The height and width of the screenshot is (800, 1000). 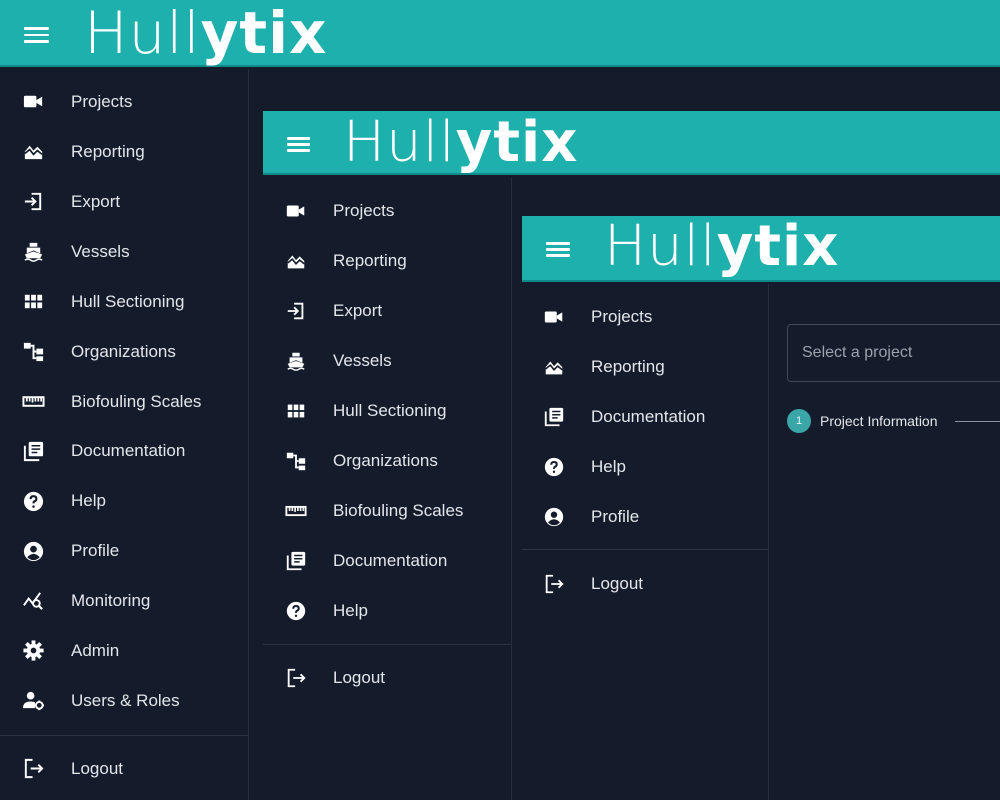 I want to click on monitoring-icon, so click(x=33, y=600).